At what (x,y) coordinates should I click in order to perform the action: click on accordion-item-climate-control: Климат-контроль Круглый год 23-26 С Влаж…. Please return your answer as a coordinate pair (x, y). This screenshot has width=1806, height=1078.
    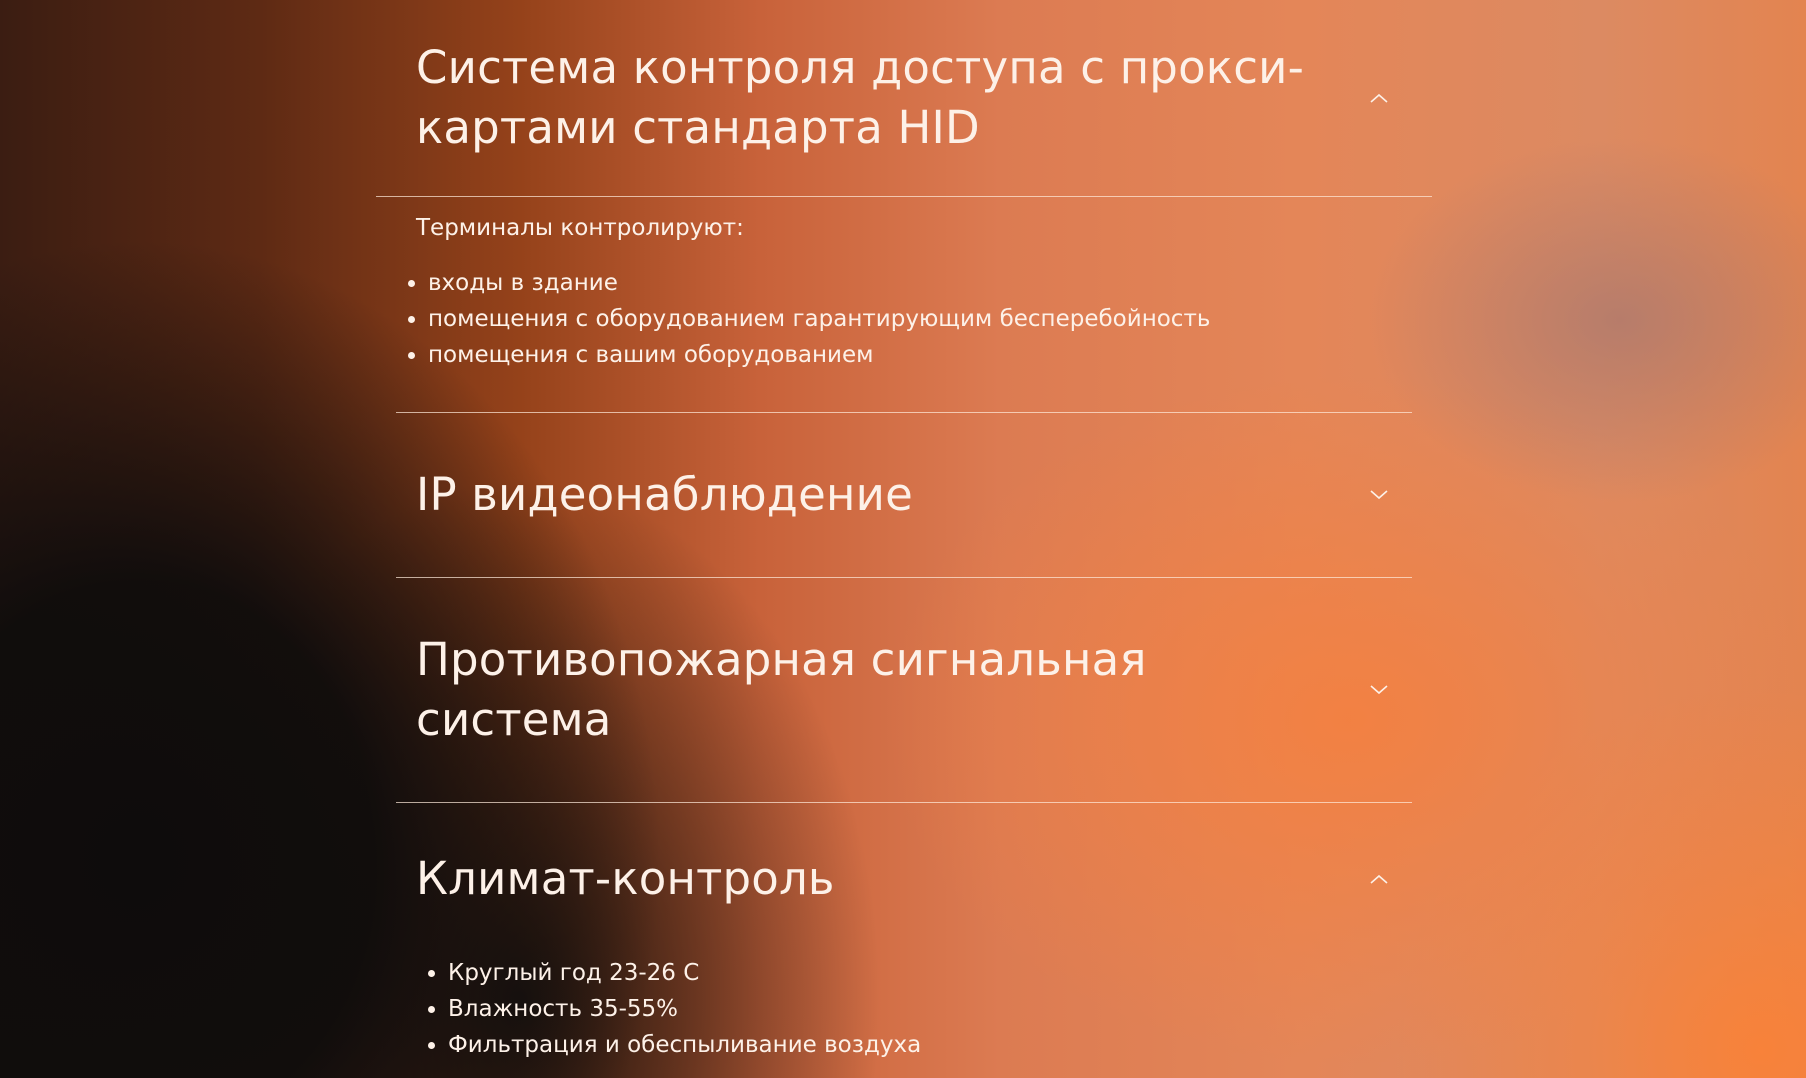
    Looking at the image, I should click on (904, 933).